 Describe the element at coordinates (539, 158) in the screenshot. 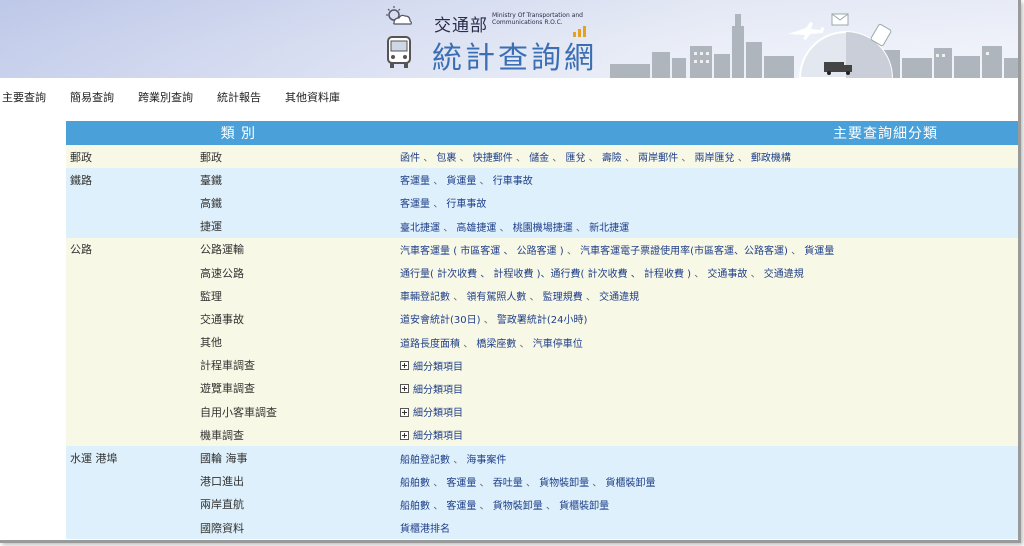

I see `subcategory-link: 儲金` at that location.